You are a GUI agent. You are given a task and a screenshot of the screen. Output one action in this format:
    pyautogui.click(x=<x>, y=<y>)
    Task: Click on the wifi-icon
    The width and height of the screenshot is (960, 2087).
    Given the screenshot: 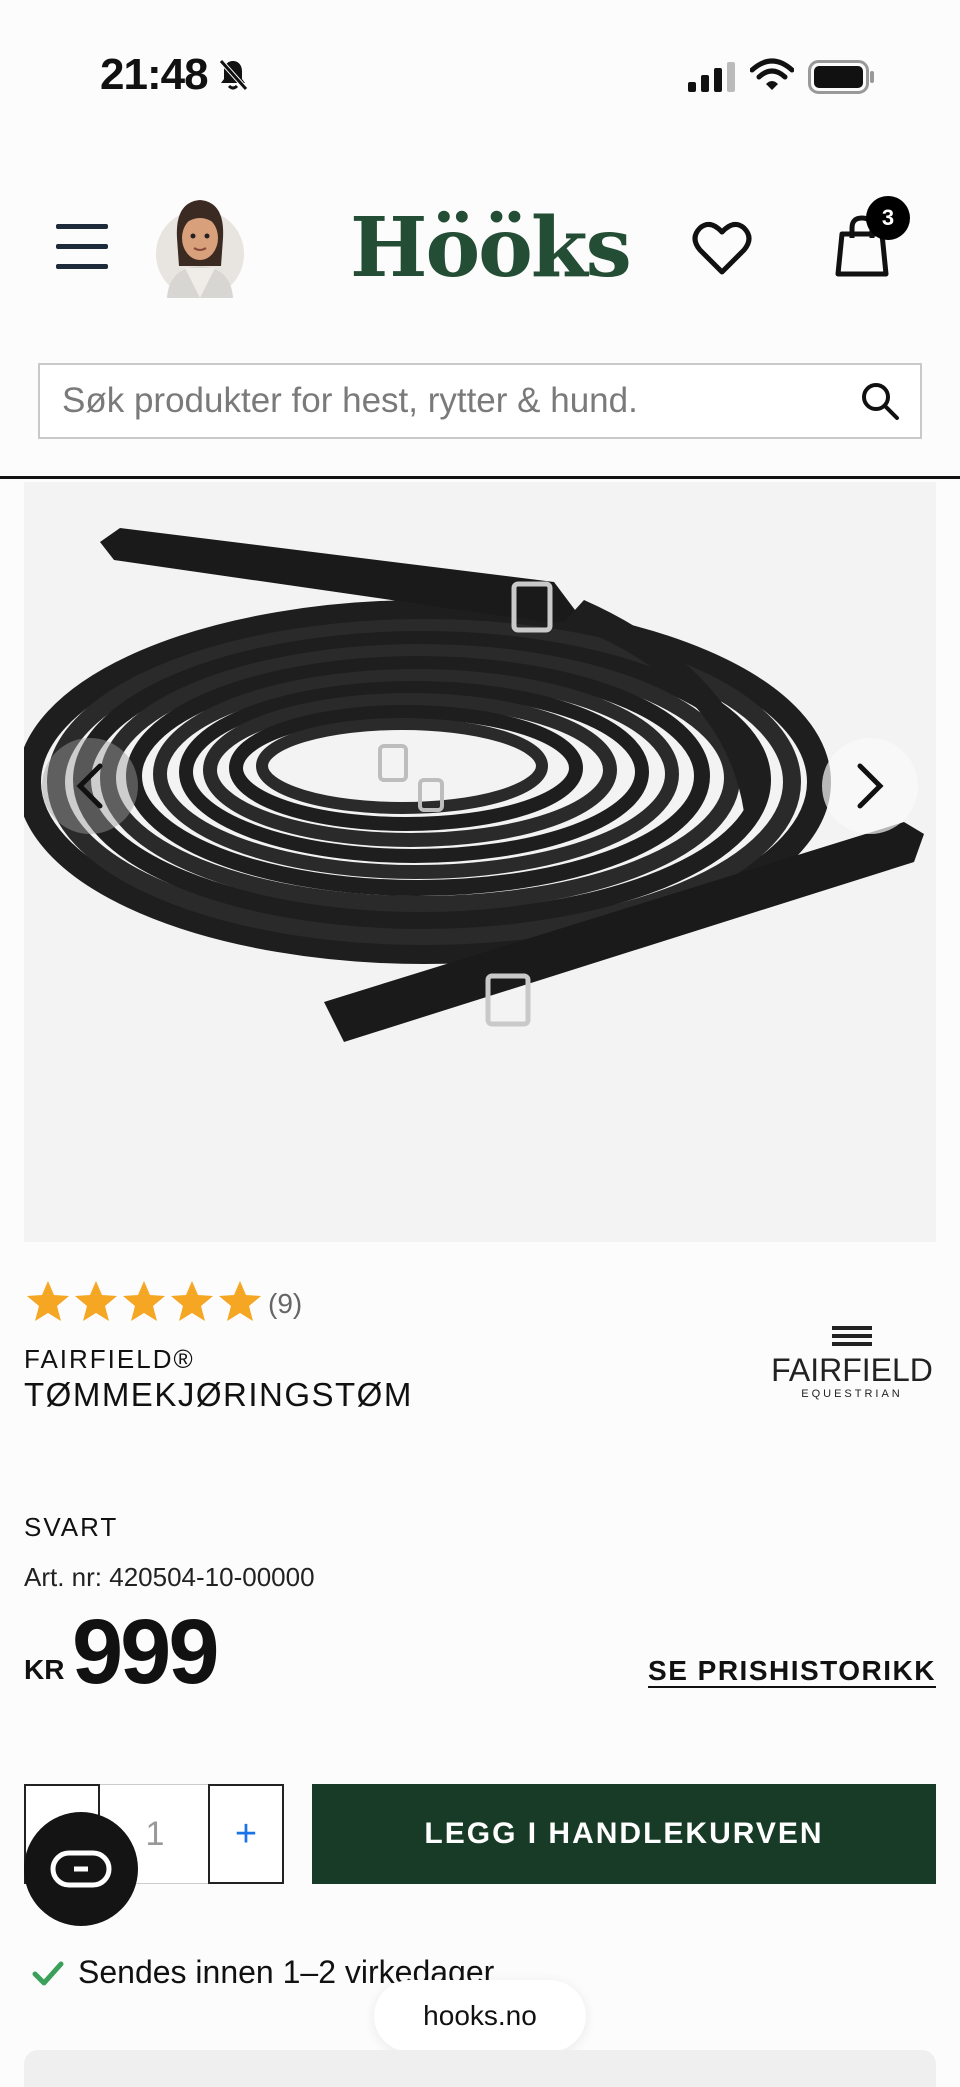 What is the action you would take?
    pyautogui.click(x=772, y=74)
    